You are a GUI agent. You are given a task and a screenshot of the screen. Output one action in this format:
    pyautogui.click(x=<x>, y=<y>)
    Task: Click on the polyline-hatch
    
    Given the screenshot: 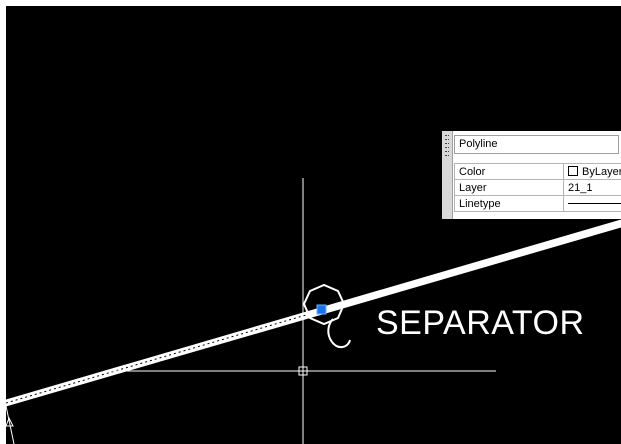 What is the action you would take?
    pyautogui.click(x=156, y=359)
    